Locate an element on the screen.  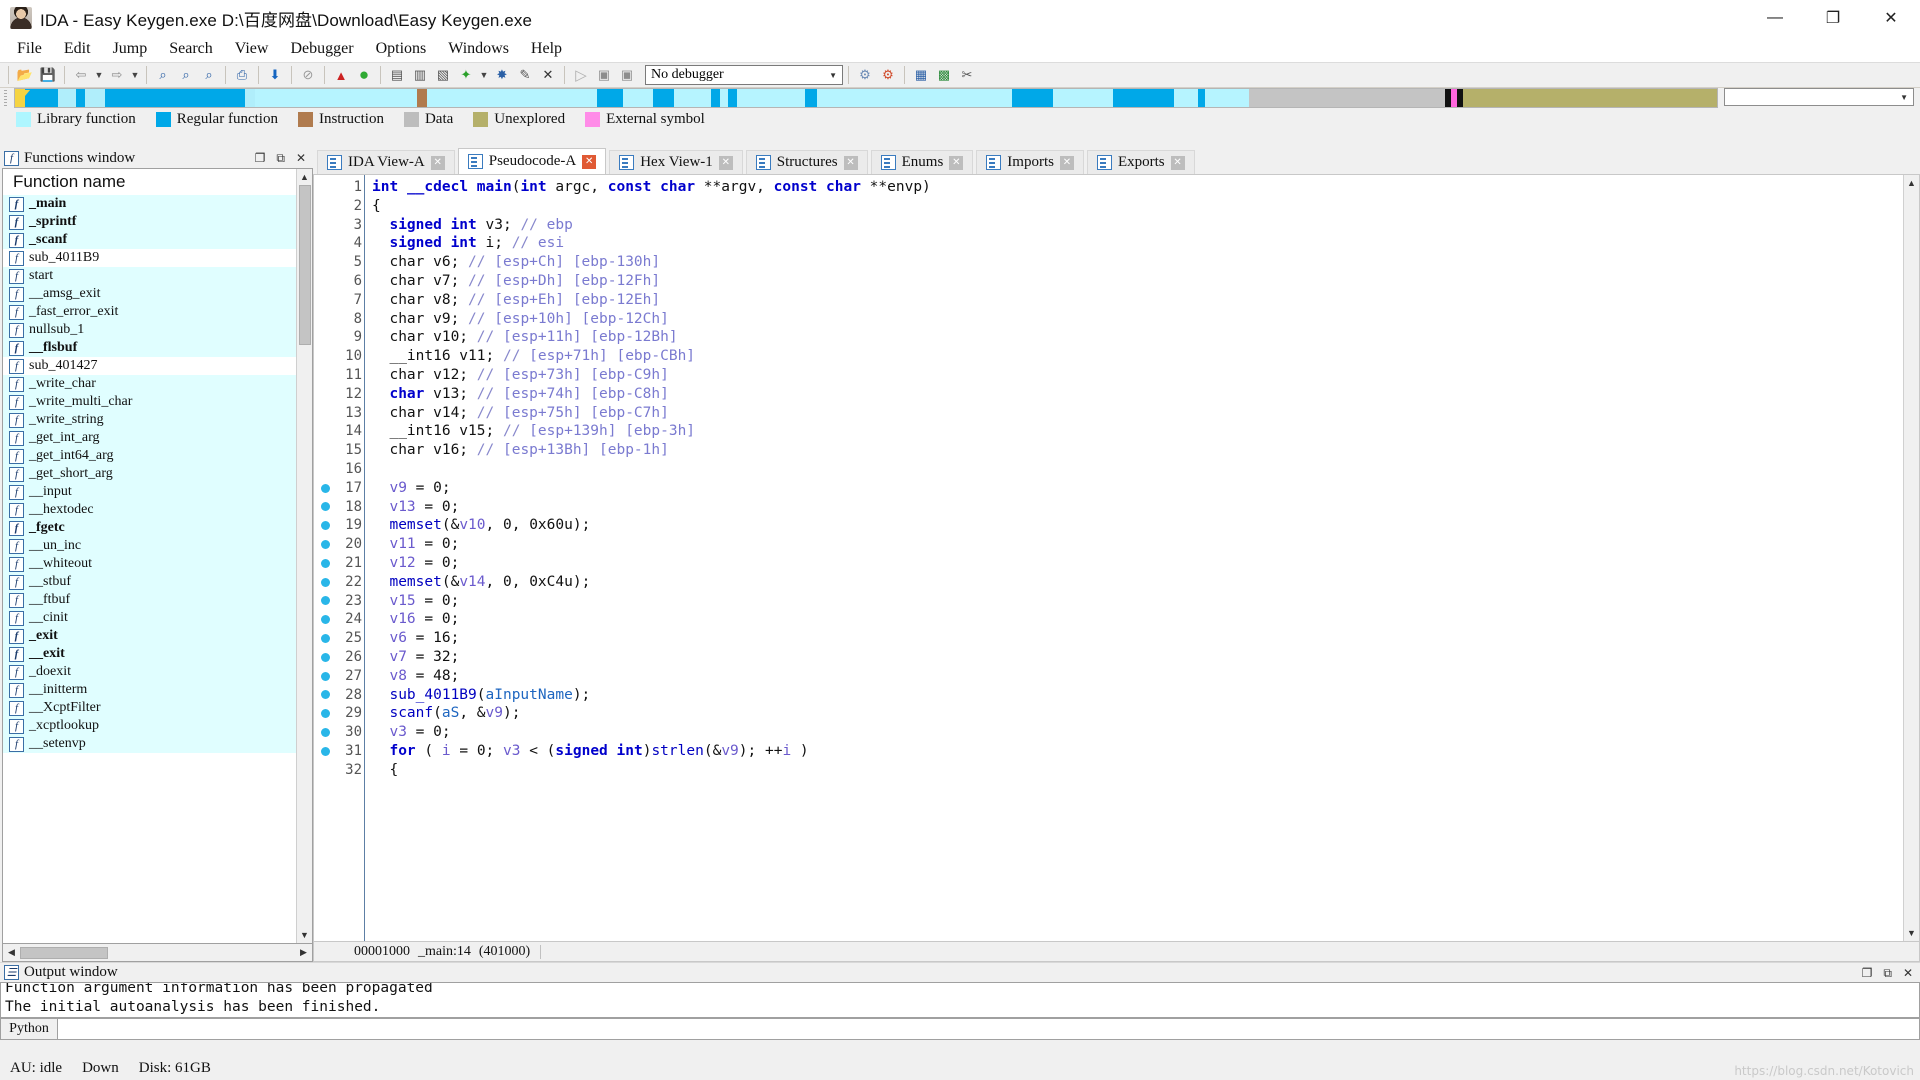
functions-float-button: ⧉ is located at coordinates (280, 158).